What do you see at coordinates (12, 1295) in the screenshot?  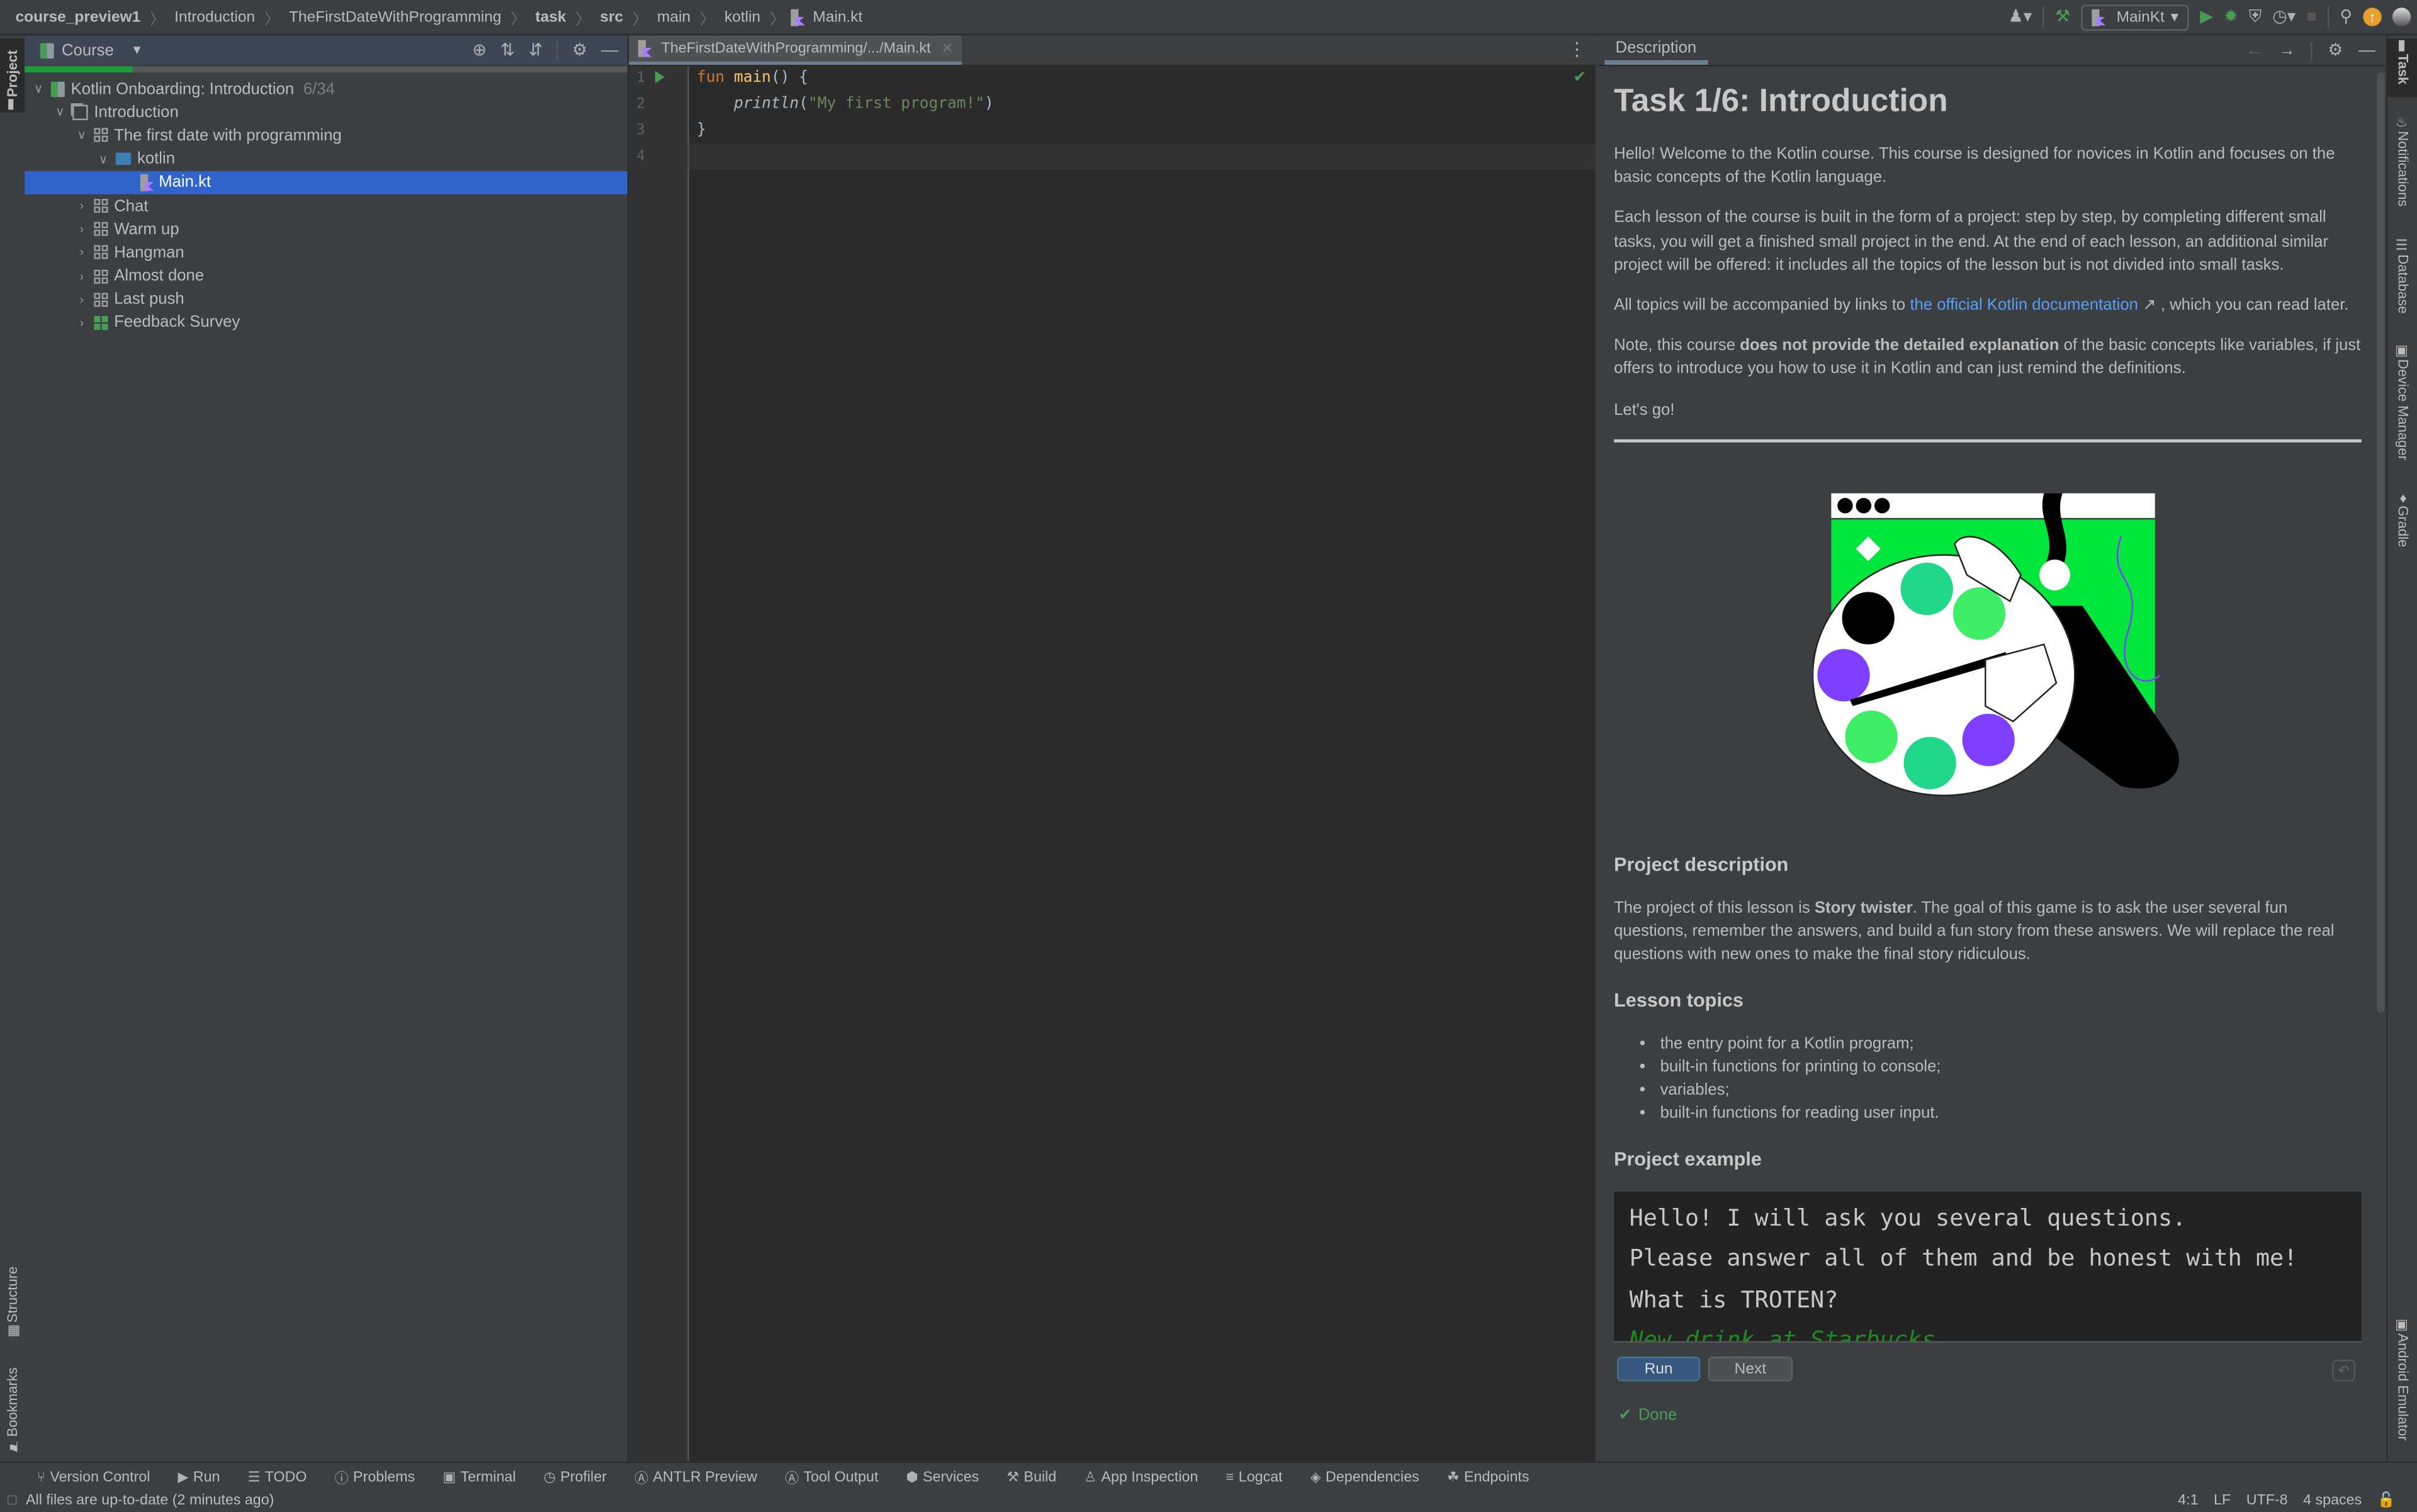 I see `tool-tab-structure: ▦ Structure` at bounding box center [12, 1295].